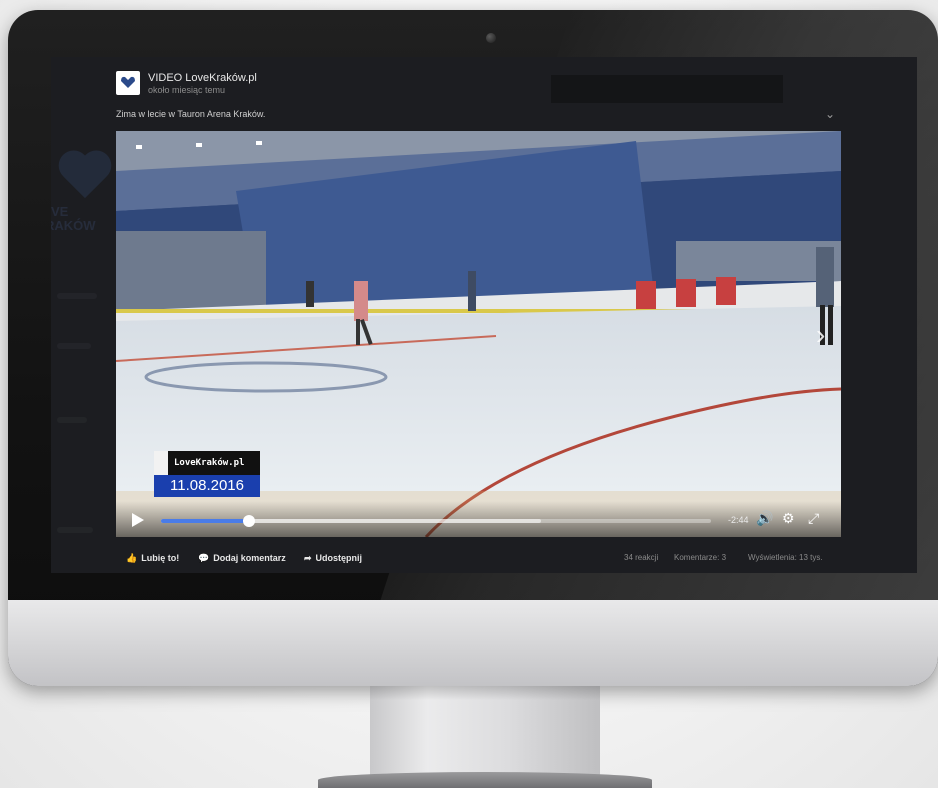 The width and height of the screenshot is (938, 788). Describe the element at coordinates (207, 486) in the screenshot. I see `watermark-date: 11.08.2016` at that location.